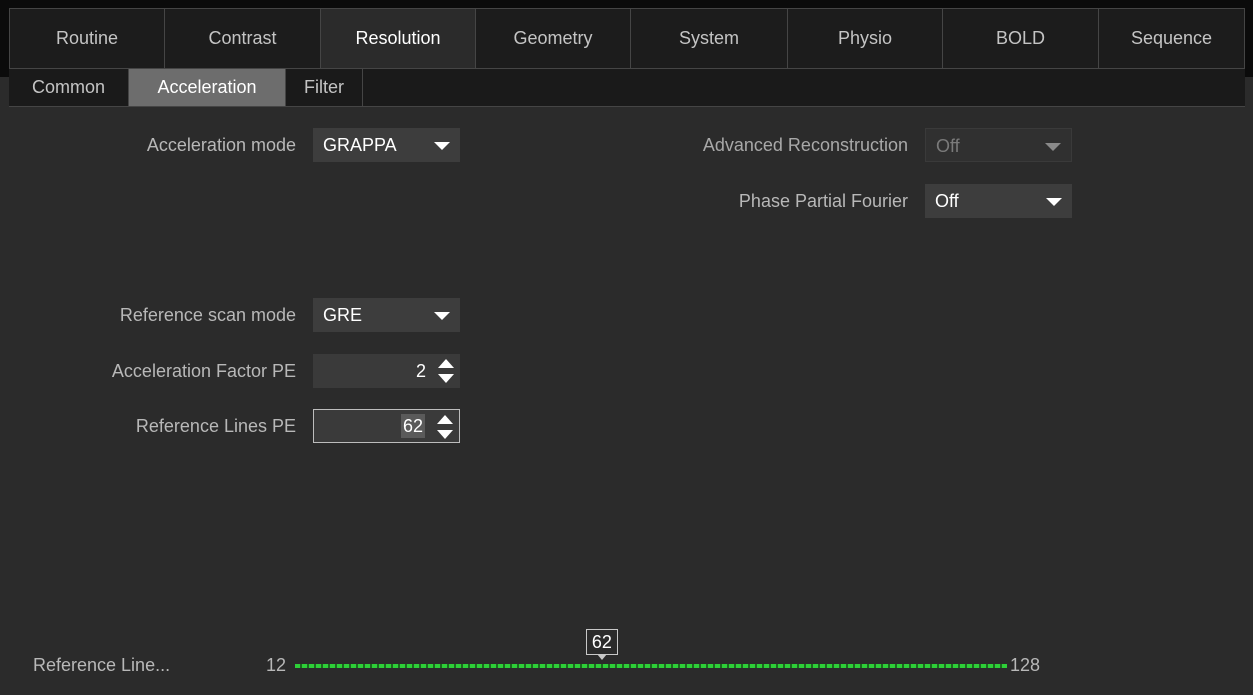 The width and height of the screenshot is (1253, 695). I want to click on subtab-filter: Filter, so click(324, 87).